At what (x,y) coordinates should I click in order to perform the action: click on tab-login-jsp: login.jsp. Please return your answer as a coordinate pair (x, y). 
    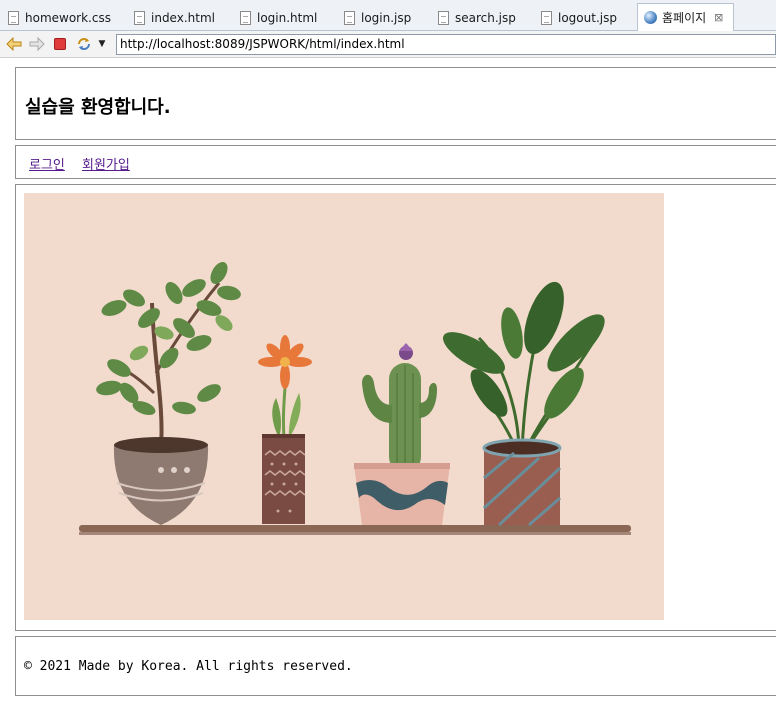
    Looking at the image, I should click on (377, 17).